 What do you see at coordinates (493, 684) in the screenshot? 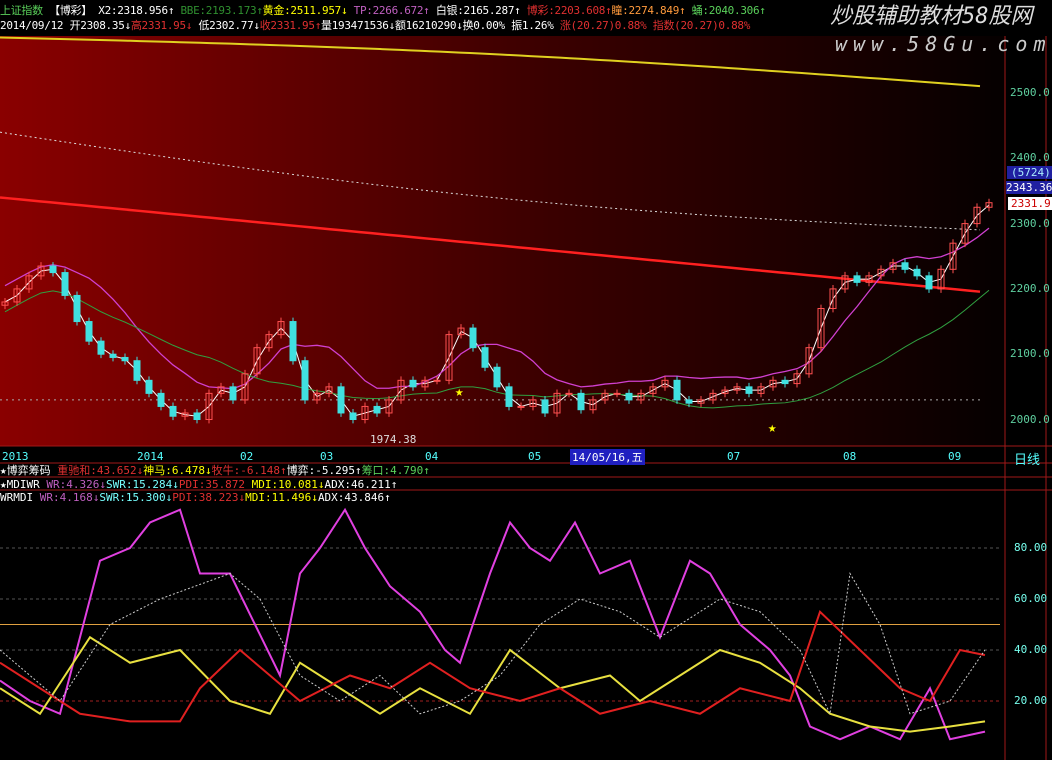
I see `series-mdi-line` at bounding box center [493, 684].